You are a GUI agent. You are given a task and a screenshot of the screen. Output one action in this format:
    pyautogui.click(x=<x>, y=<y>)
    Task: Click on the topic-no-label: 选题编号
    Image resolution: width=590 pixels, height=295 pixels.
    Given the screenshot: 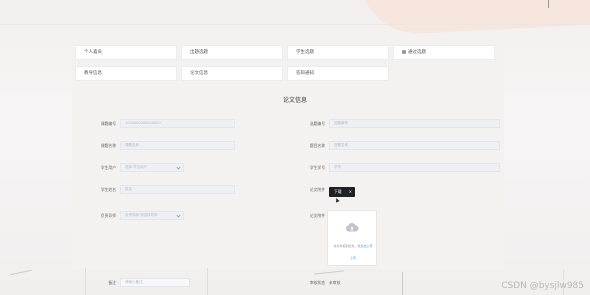 What is the action you would take?
    pyautogui.click(x=317, y=123)
    